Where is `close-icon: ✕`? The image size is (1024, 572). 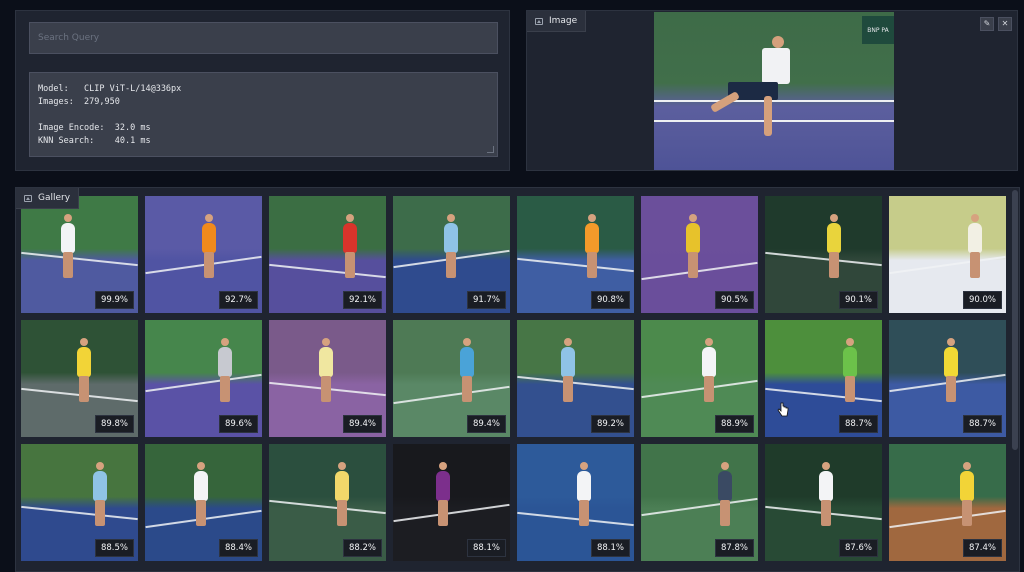
close-icon: ✕ is located at coordinates (1005, 24).